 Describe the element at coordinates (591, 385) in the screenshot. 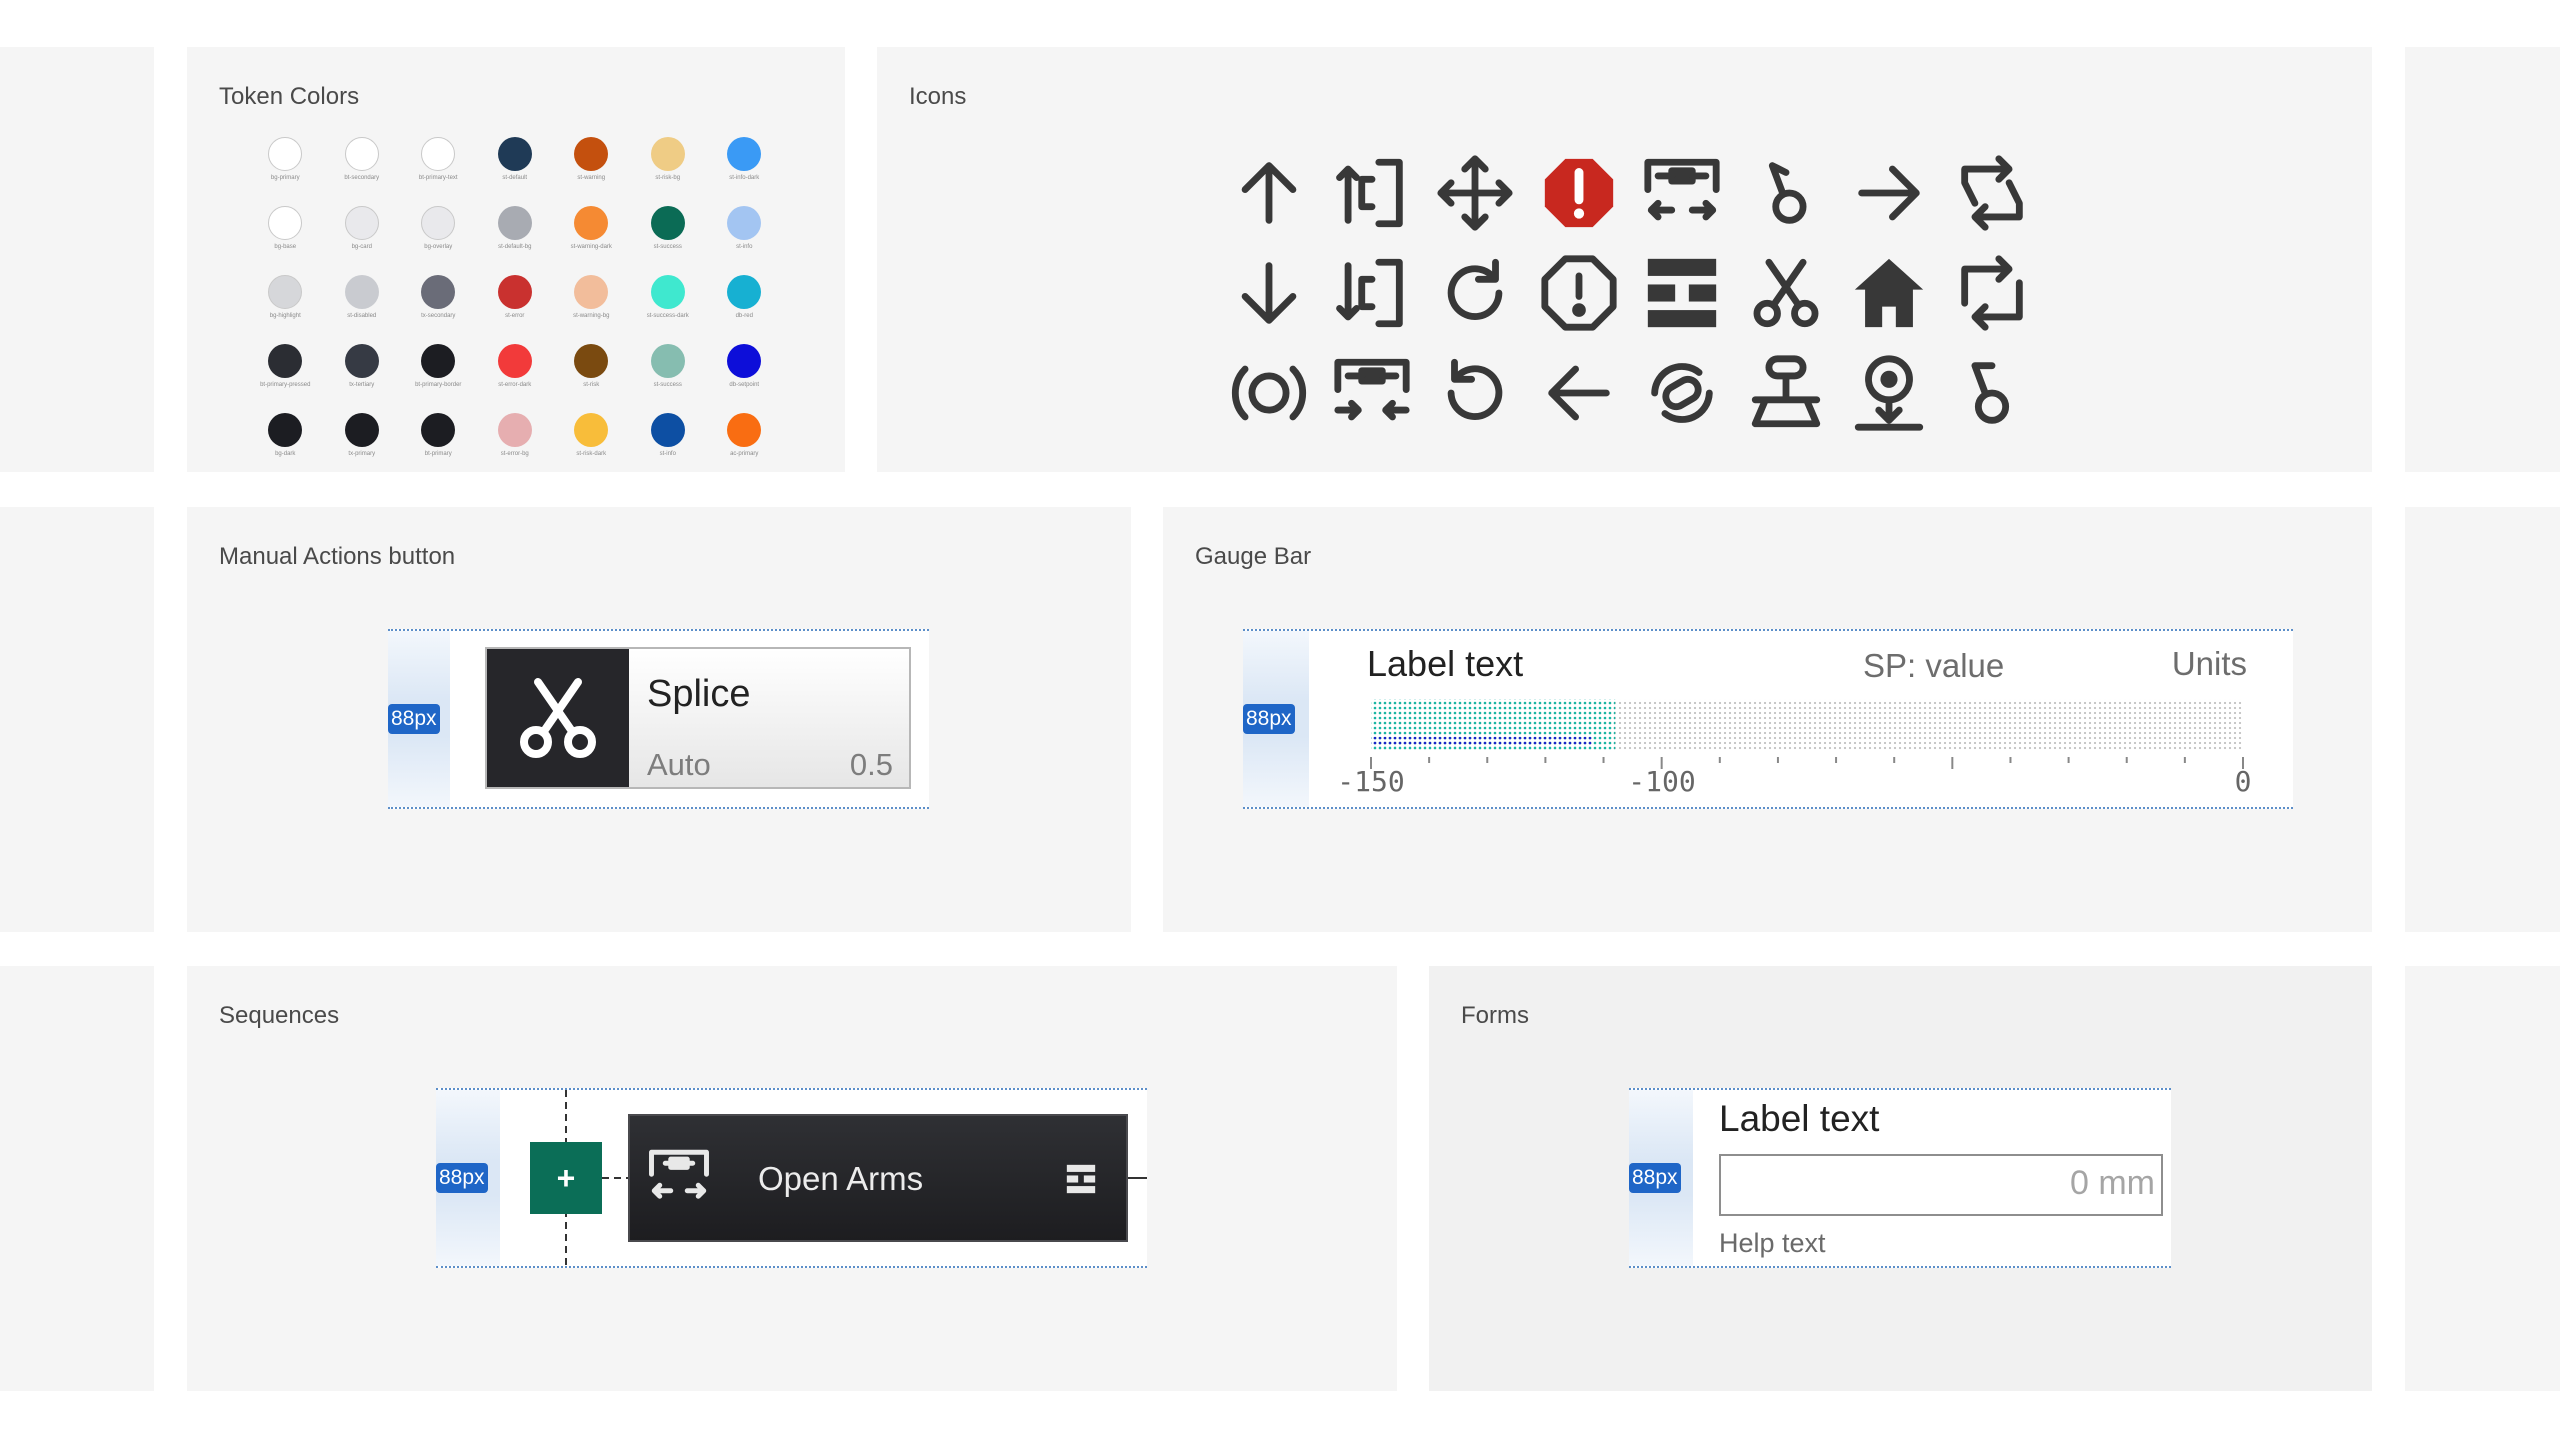

I see `token-swatch-label: st-risk` at that location.